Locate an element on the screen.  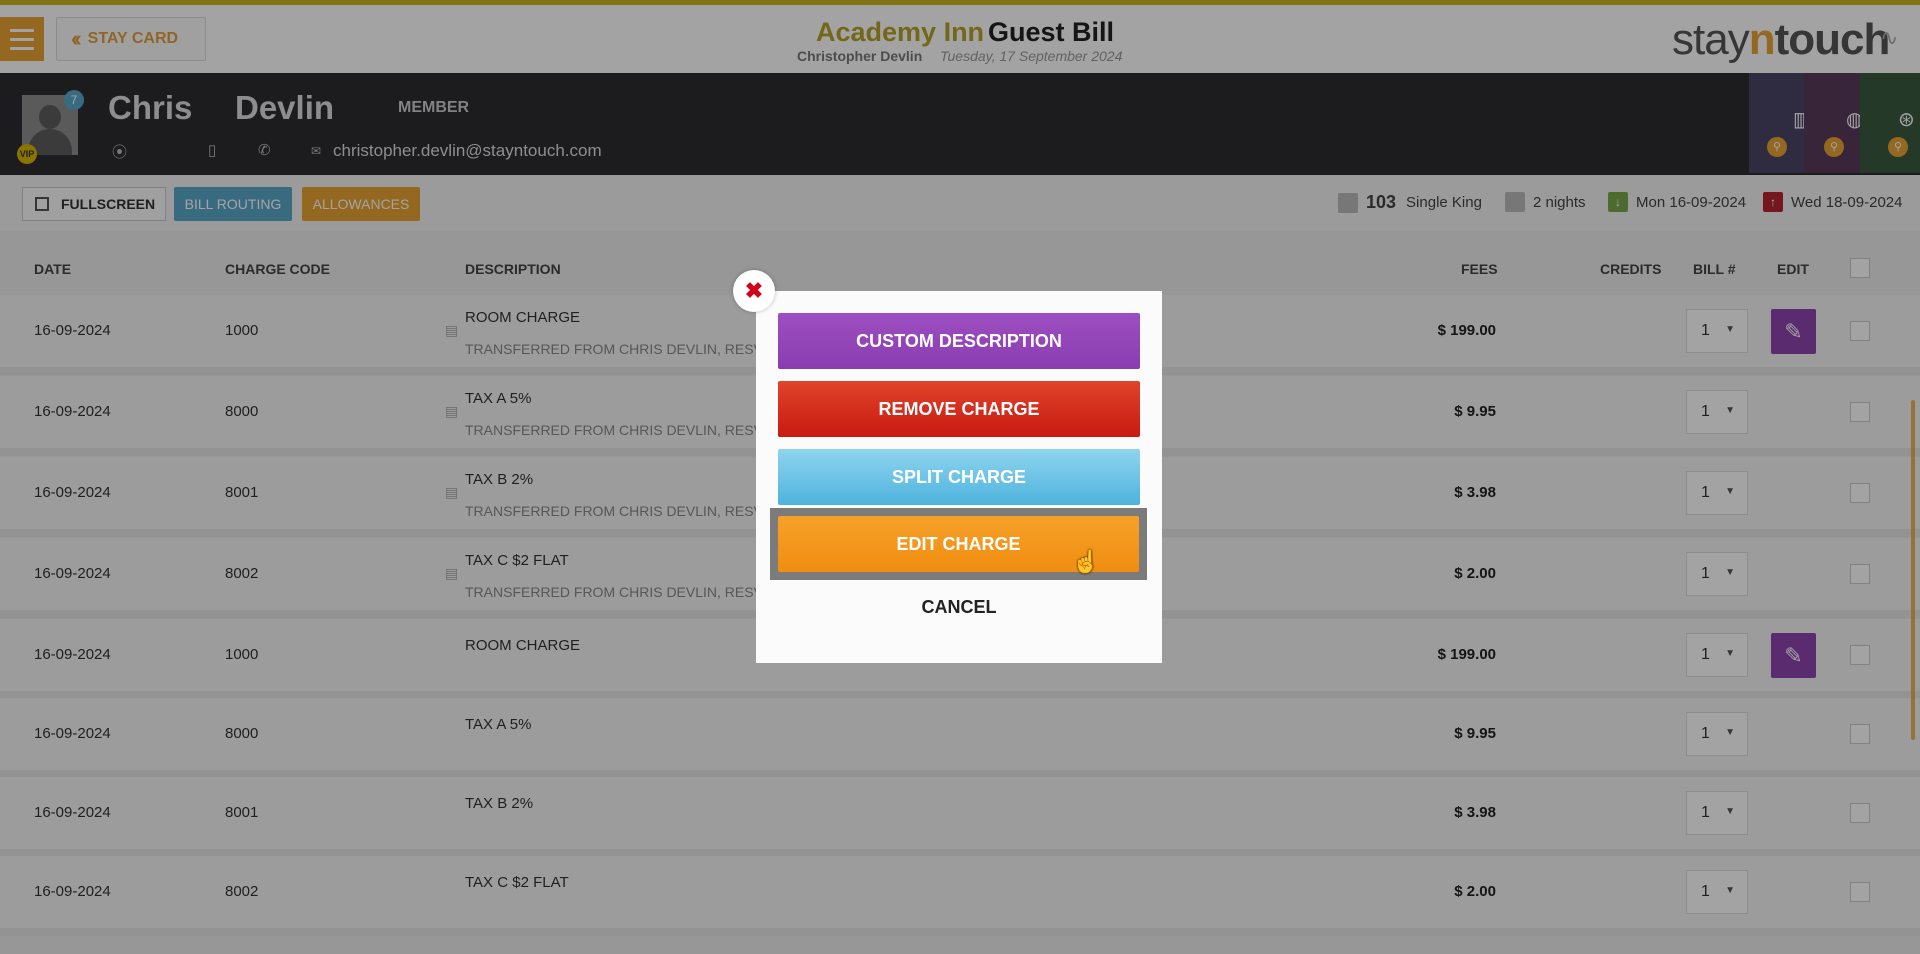
cancel-button: CANCEL is located at coordinates (959, 607).